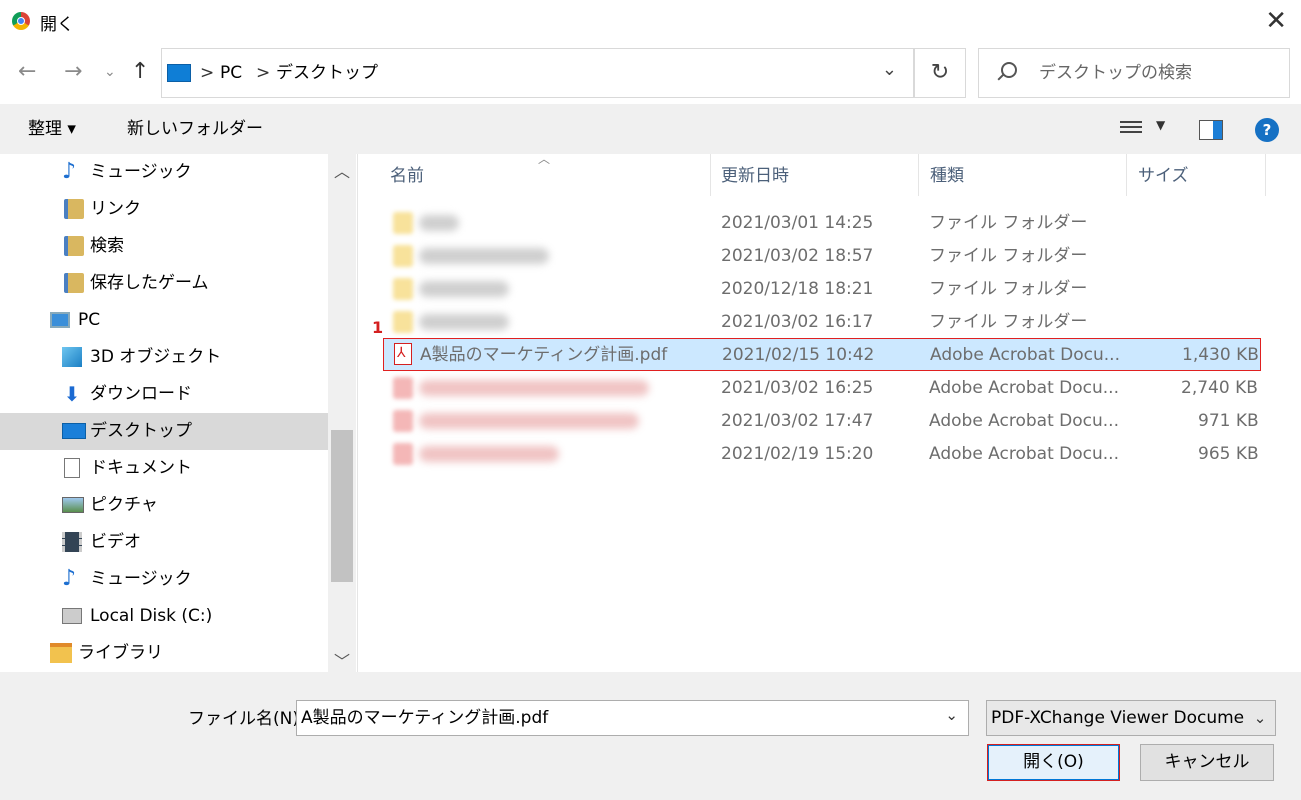 The image size is (1301, 800). Describe the element at coordinates (1228, 454) in the screenshot. I see `row-size: 965 KB` at that location.